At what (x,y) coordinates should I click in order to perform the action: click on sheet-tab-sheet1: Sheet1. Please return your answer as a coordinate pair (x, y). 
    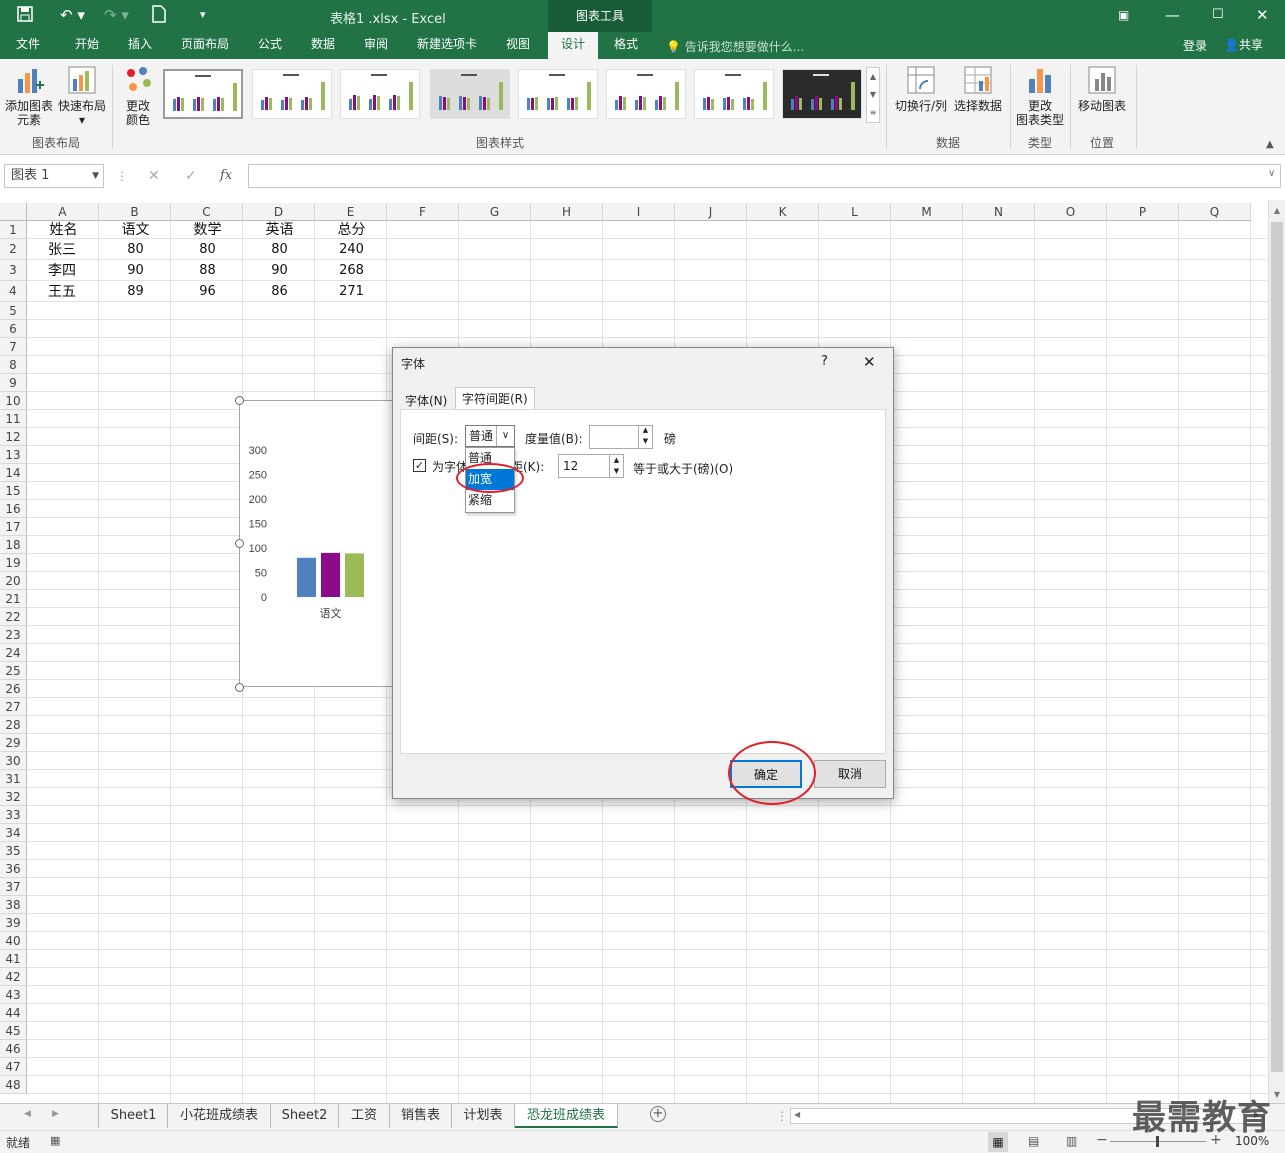
    Looking at the image, I should click on (134, 1116).